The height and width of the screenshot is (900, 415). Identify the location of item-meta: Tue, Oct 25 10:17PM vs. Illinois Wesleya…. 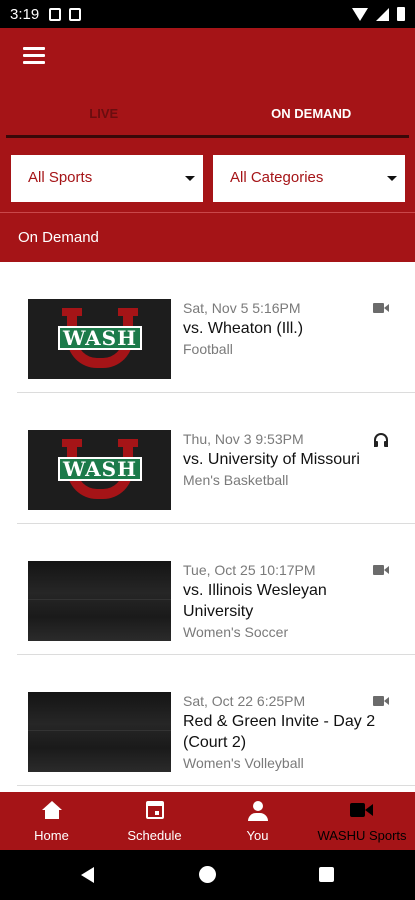
(280, 601).